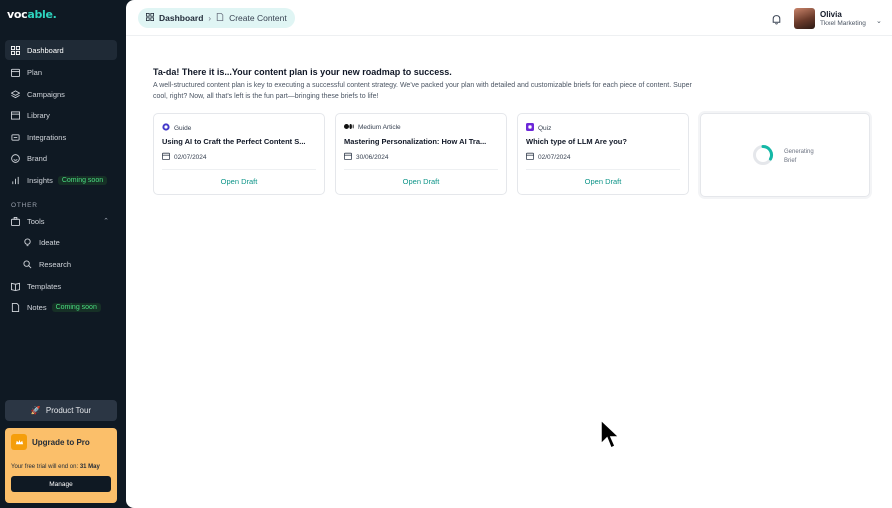  What do you see at coordinates (45, 50) in the screenshot?
I see `sidebar-item-label: Dashboard` at bounding box center [45, 50].